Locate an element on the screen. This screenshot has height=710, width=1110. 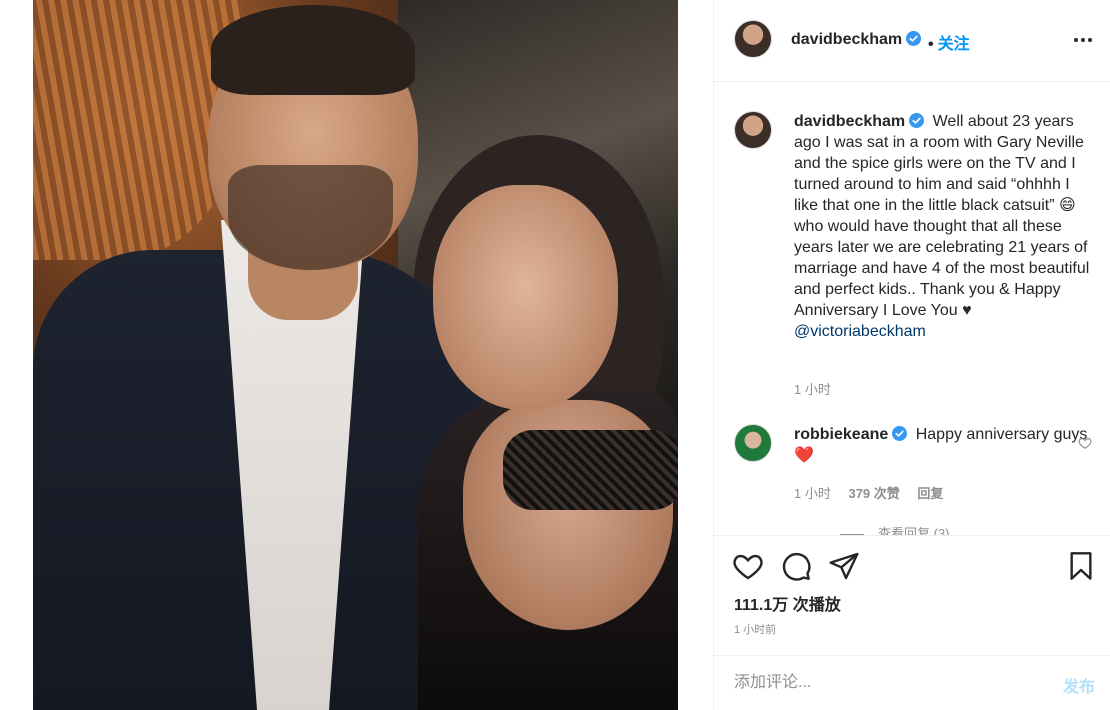
author-username: davidbeckham is located at coordinates (856, 40).